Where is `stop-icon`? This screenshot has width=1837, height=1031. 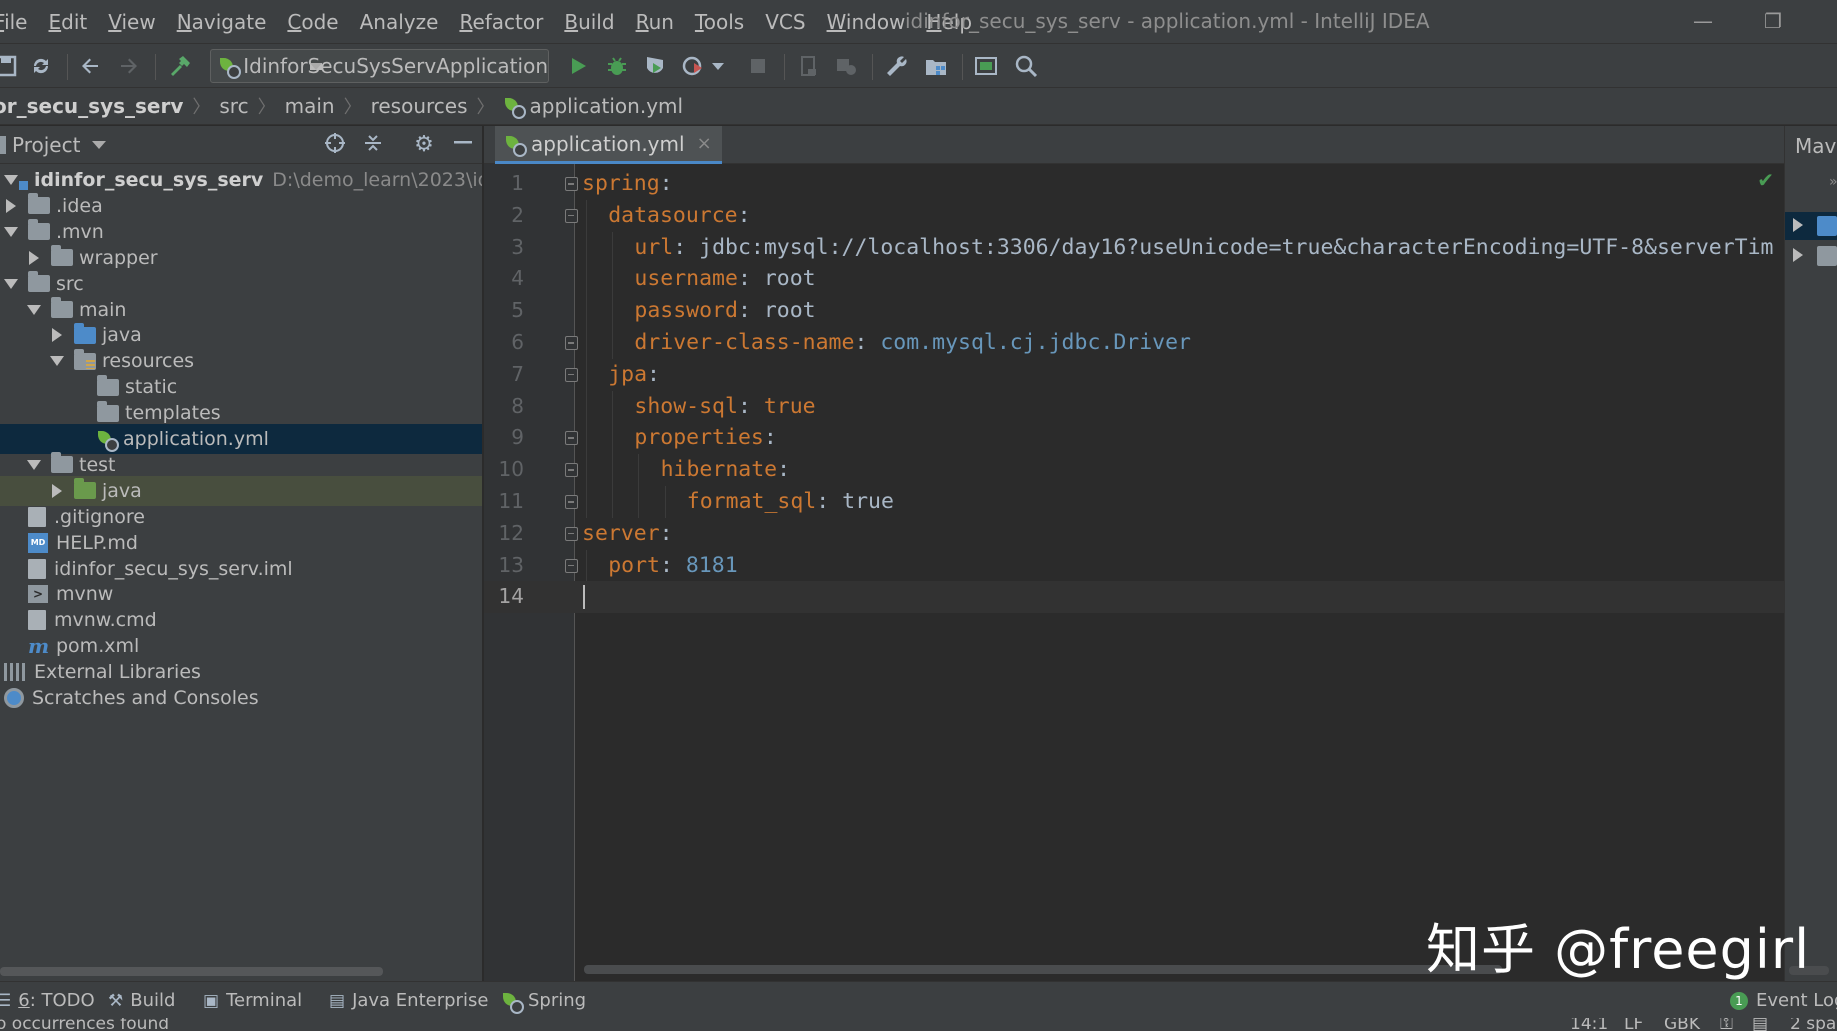 stop-icon is located at coordinates (758, 66).